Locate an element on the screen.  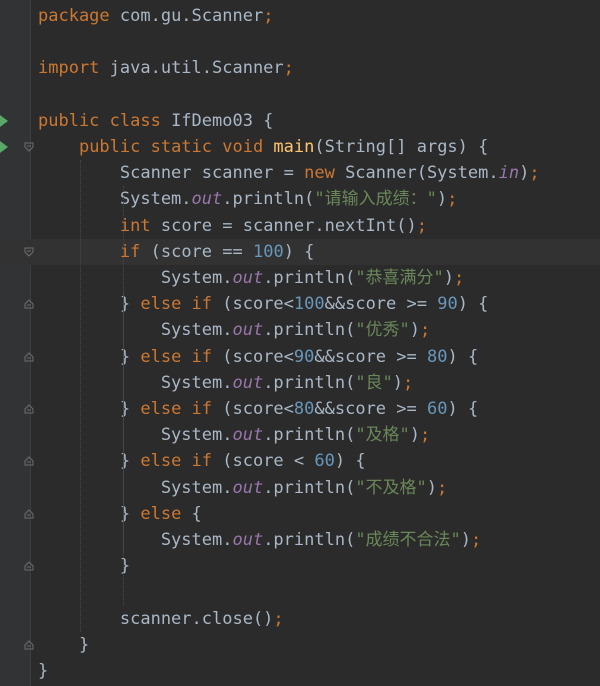
code-line-text: System.out.println("成绩不合法"); is located at coordinates (259, 540).